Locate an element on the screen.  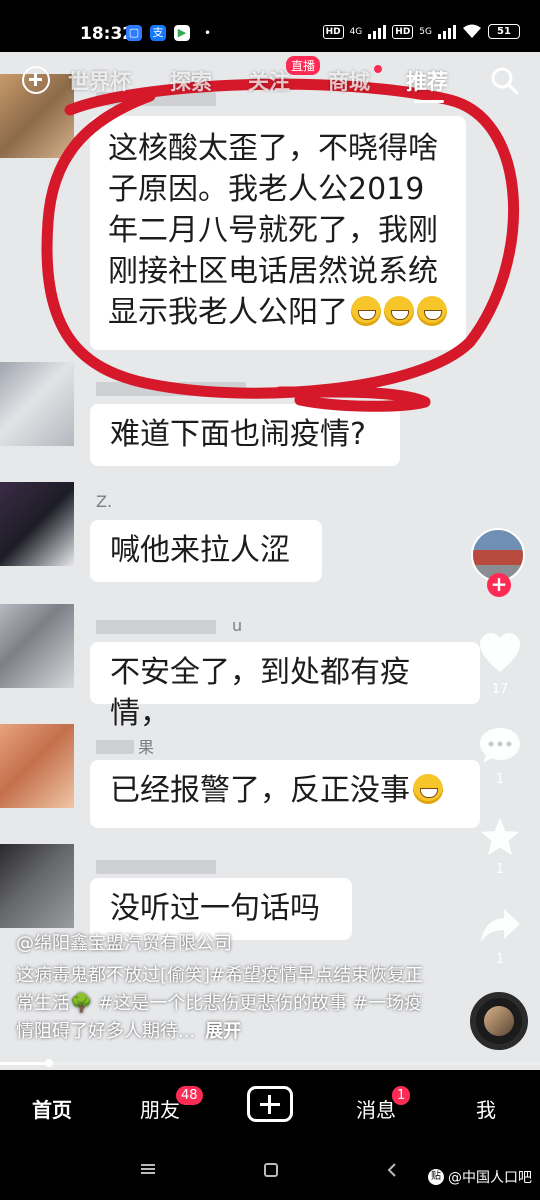
chat-message-text: 已经报警了，反正没事 is located at coordinates (260, 790).